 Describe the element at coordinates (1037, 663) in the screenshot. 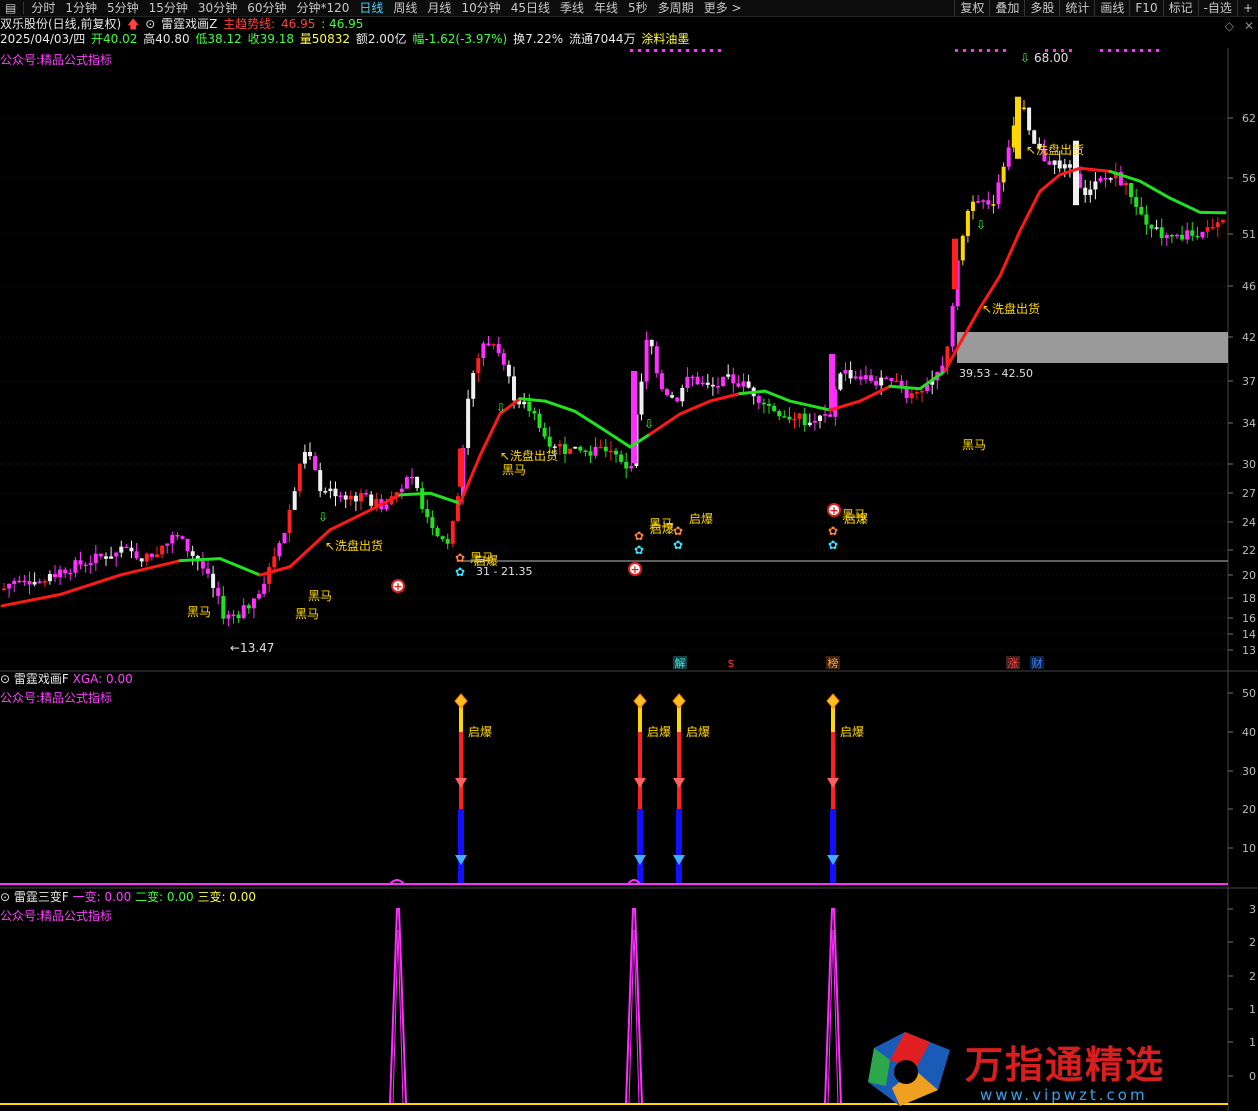

I see `event-tag: 财` at that location.